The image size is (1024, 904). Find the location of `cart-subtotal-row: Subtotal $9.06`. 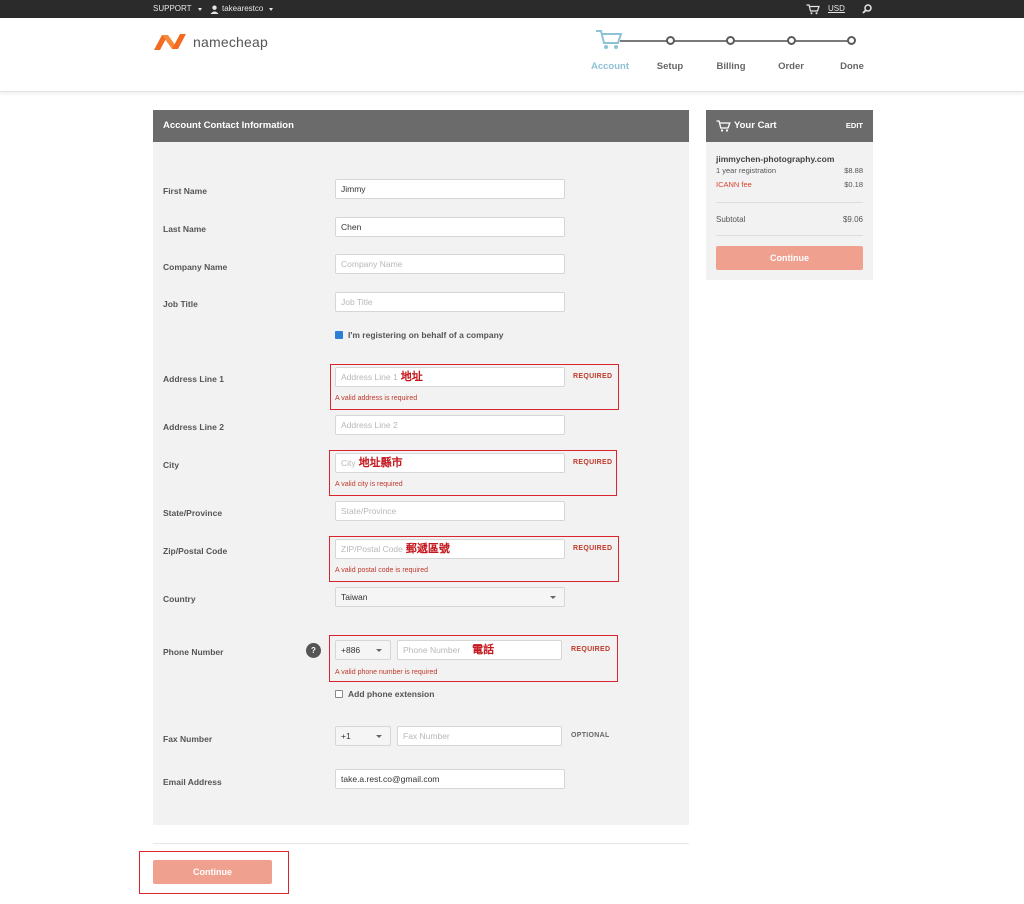

cart-subtotal-row: Subtotal $9.06 is located at coordinates (789, 219).